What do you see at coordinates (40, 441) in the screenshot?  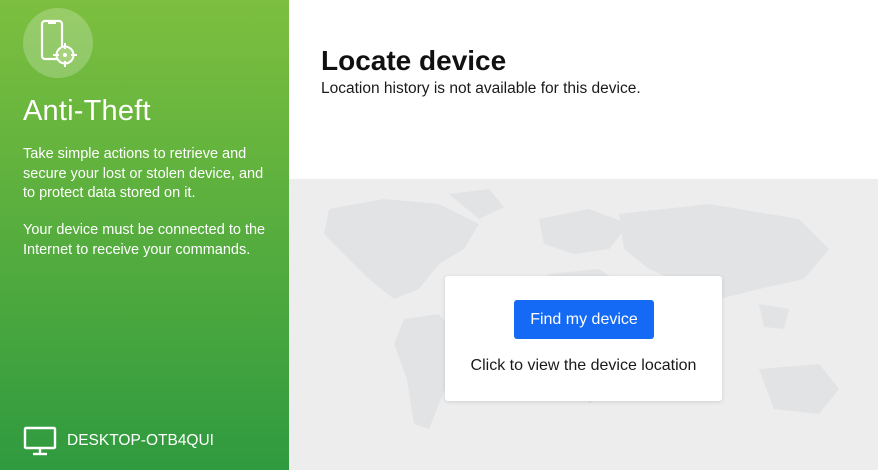 I see `monitor-icon` at bounding box center [40, 441].